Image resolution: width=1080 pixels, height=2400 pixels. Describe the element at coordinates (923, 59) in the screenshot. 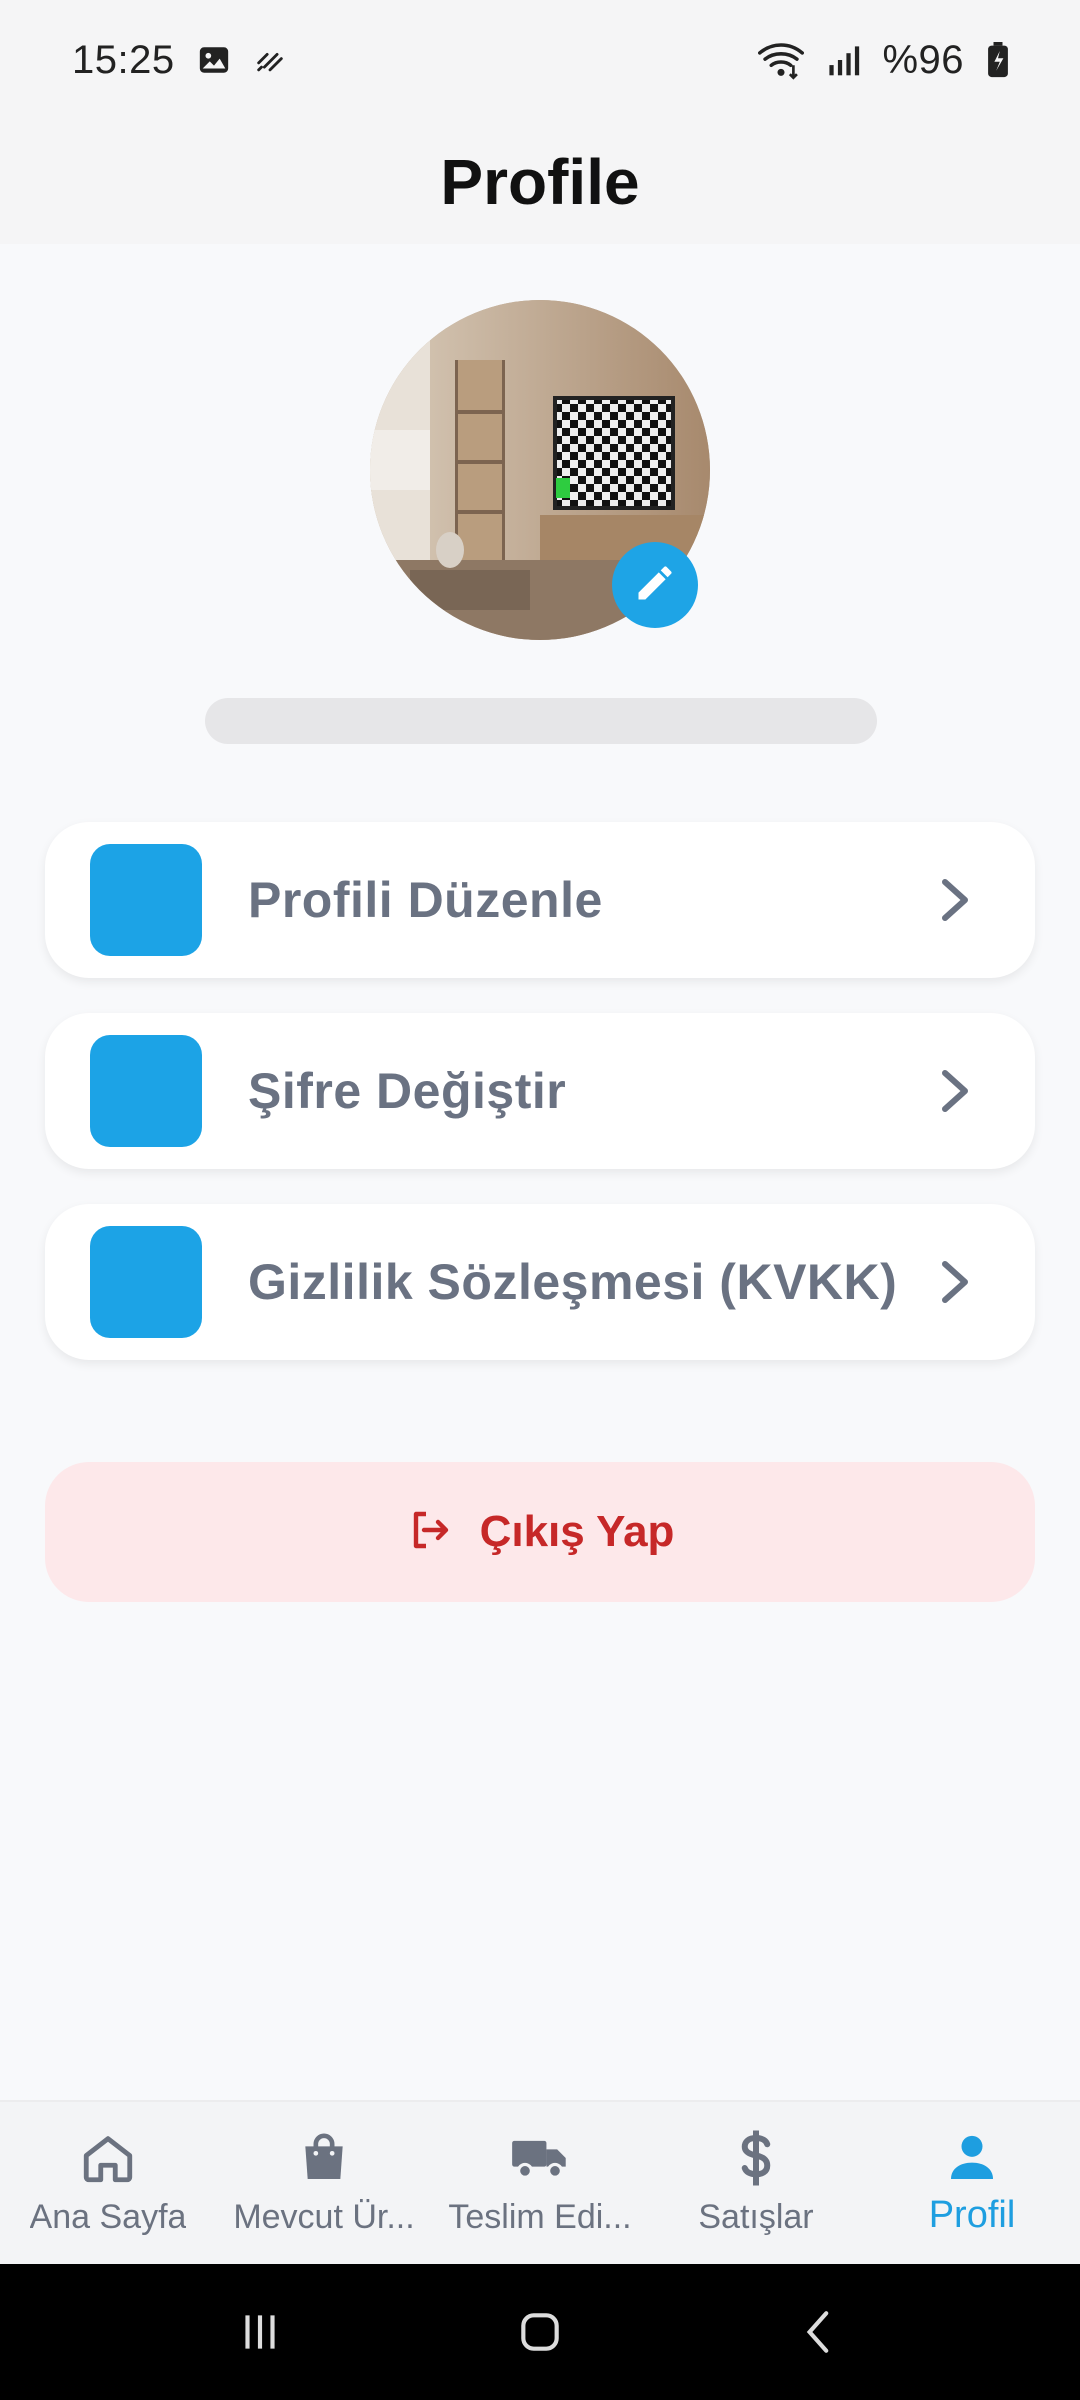

I see `battery-percent: %96` at that location.